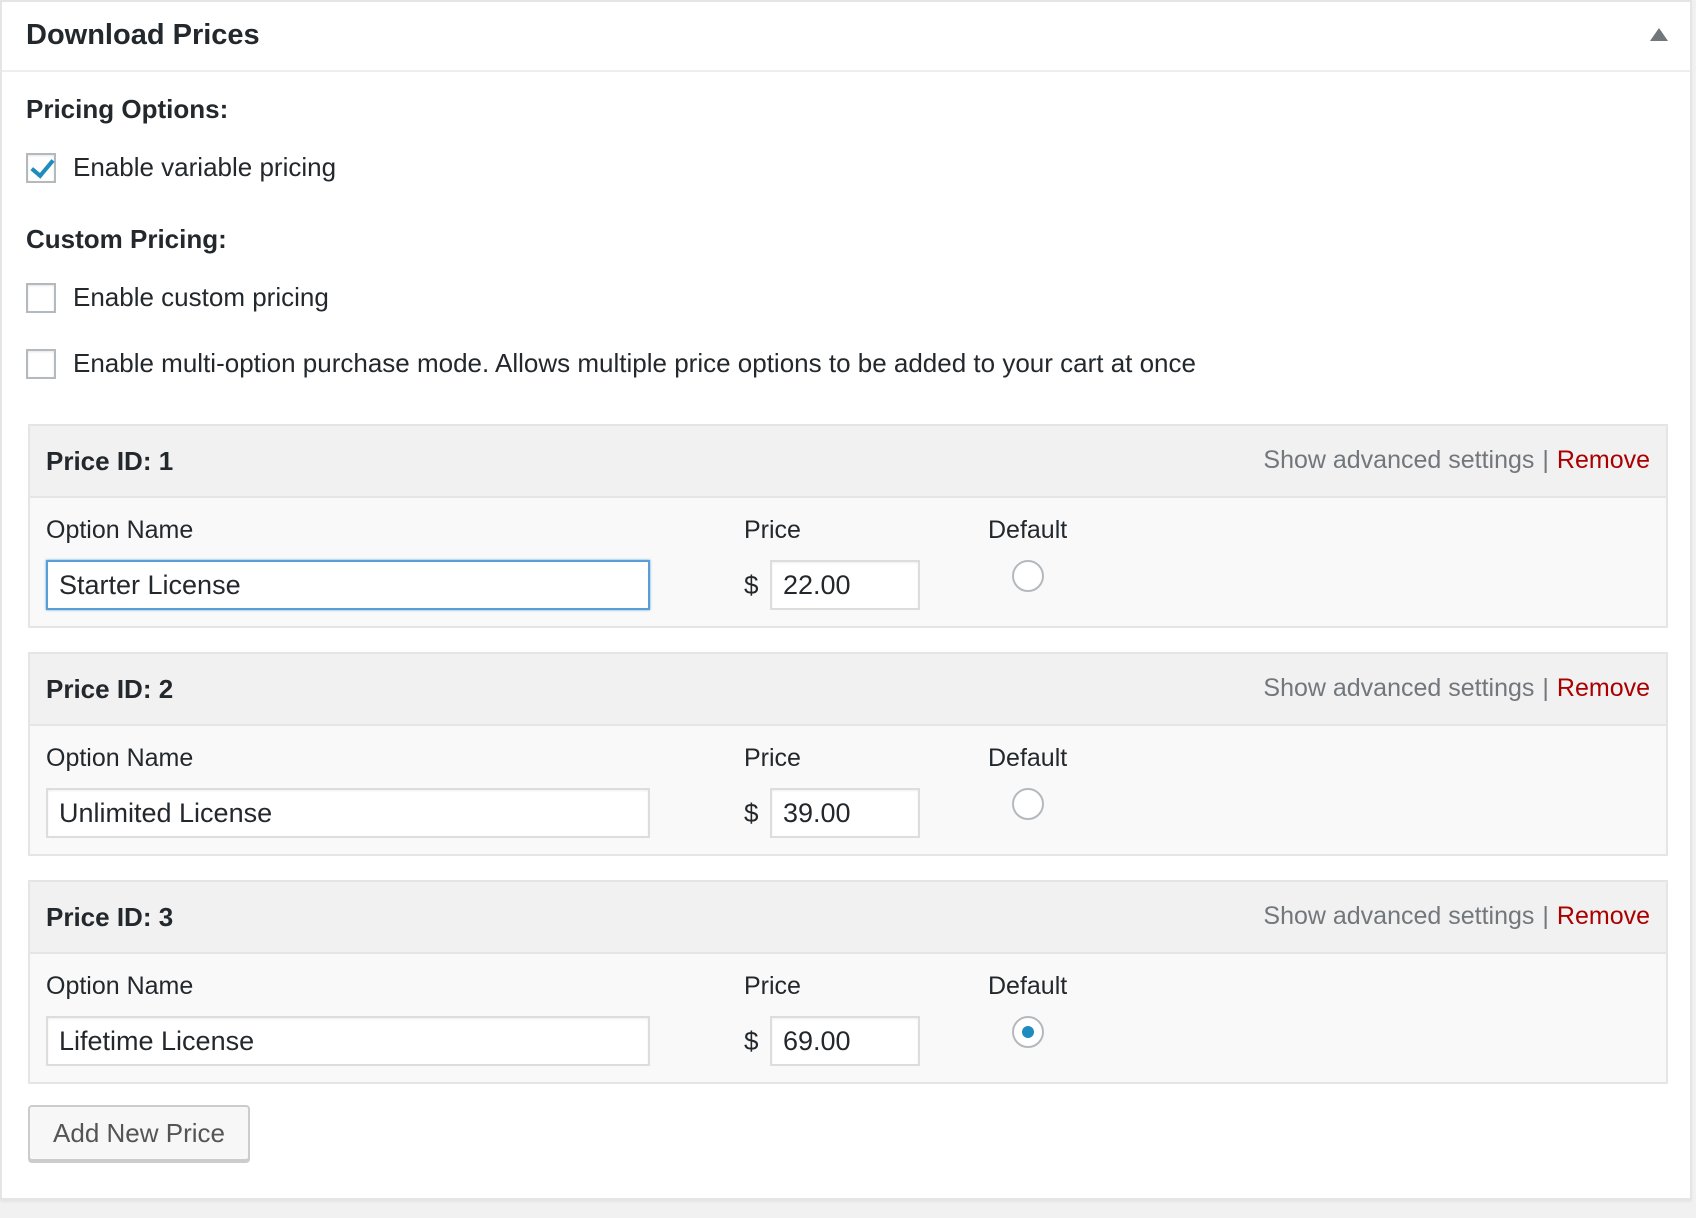 The height and width of the screenshot is (1218, 1696). I want to click on metabox-title: Download Prices, so click(143, 35).